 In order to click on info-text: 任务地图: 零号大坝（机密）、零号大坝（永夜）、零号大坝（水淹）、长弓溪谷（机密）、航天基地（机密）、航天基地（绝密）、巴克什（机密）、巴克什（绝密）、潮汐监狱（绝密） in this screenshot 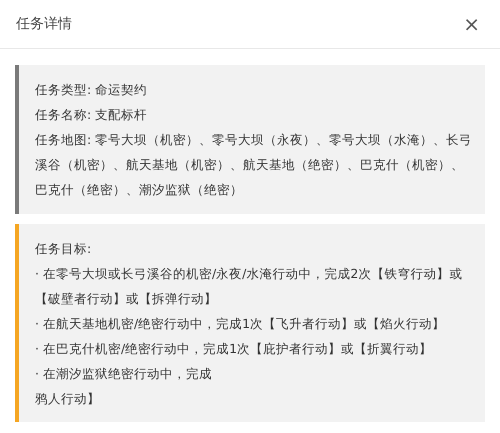, I will do `click(254, 165)`.